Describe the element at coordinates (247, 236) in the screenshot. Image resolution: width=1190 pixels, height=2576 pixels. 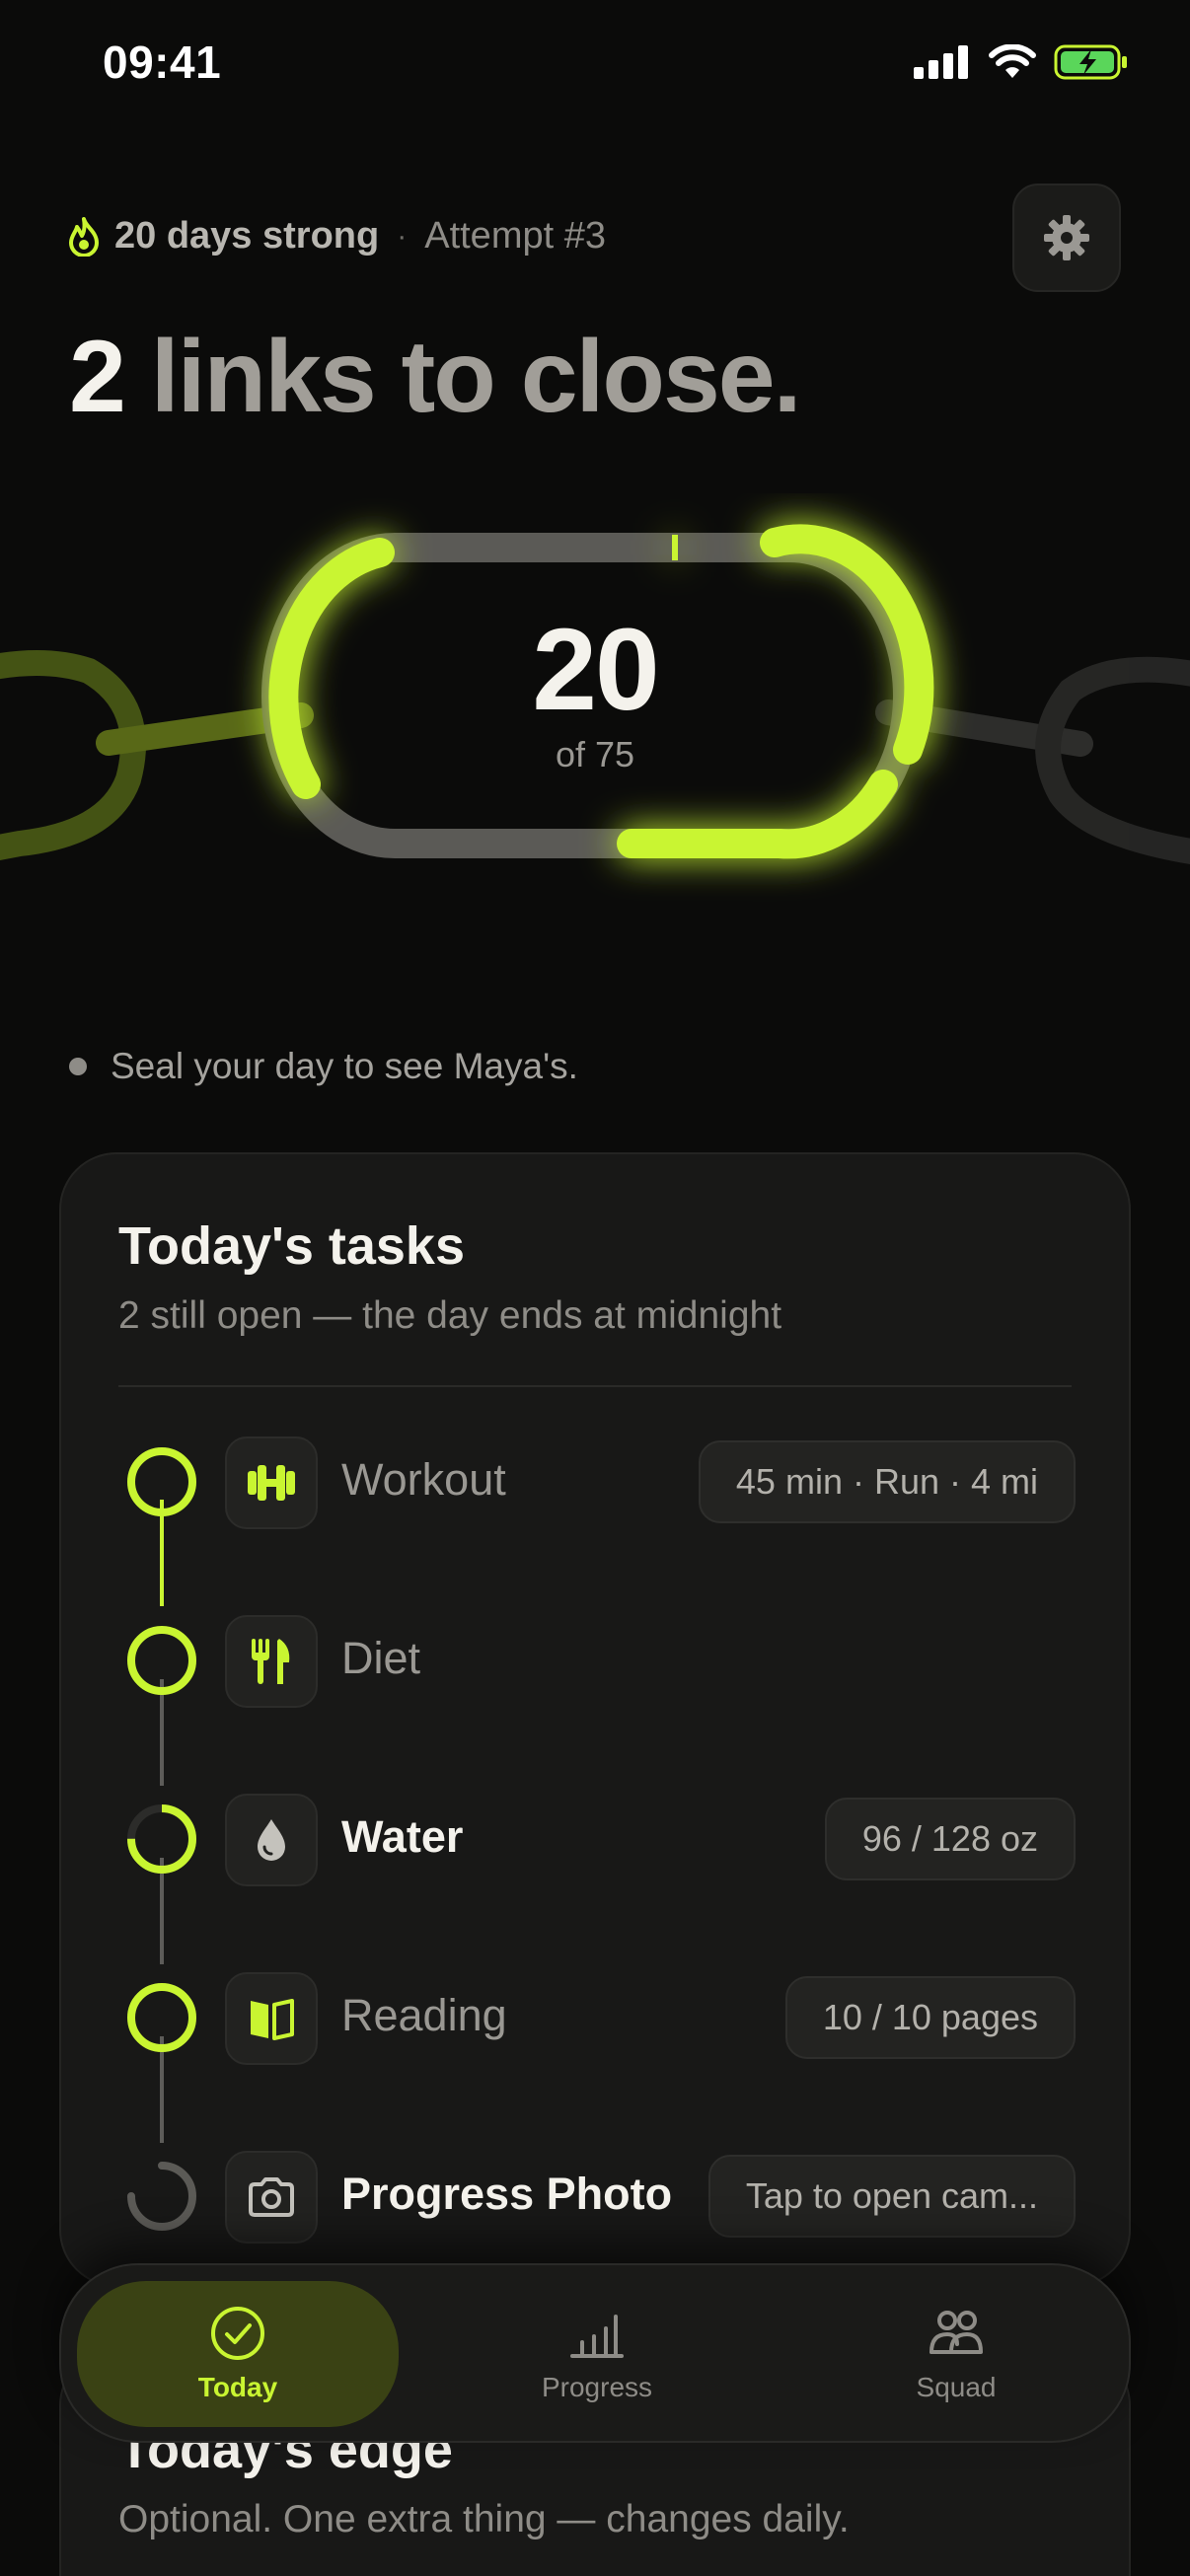
I see `streak-label: 20 days strong` at that location.